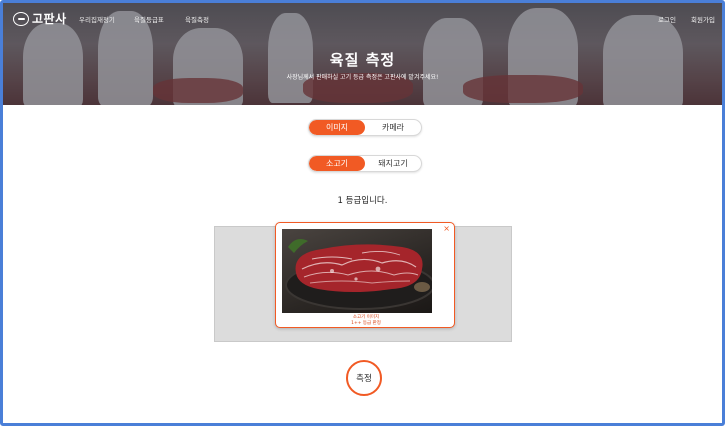  I want to click on source-toggle: 이미지 카메라, so click(365, 127).